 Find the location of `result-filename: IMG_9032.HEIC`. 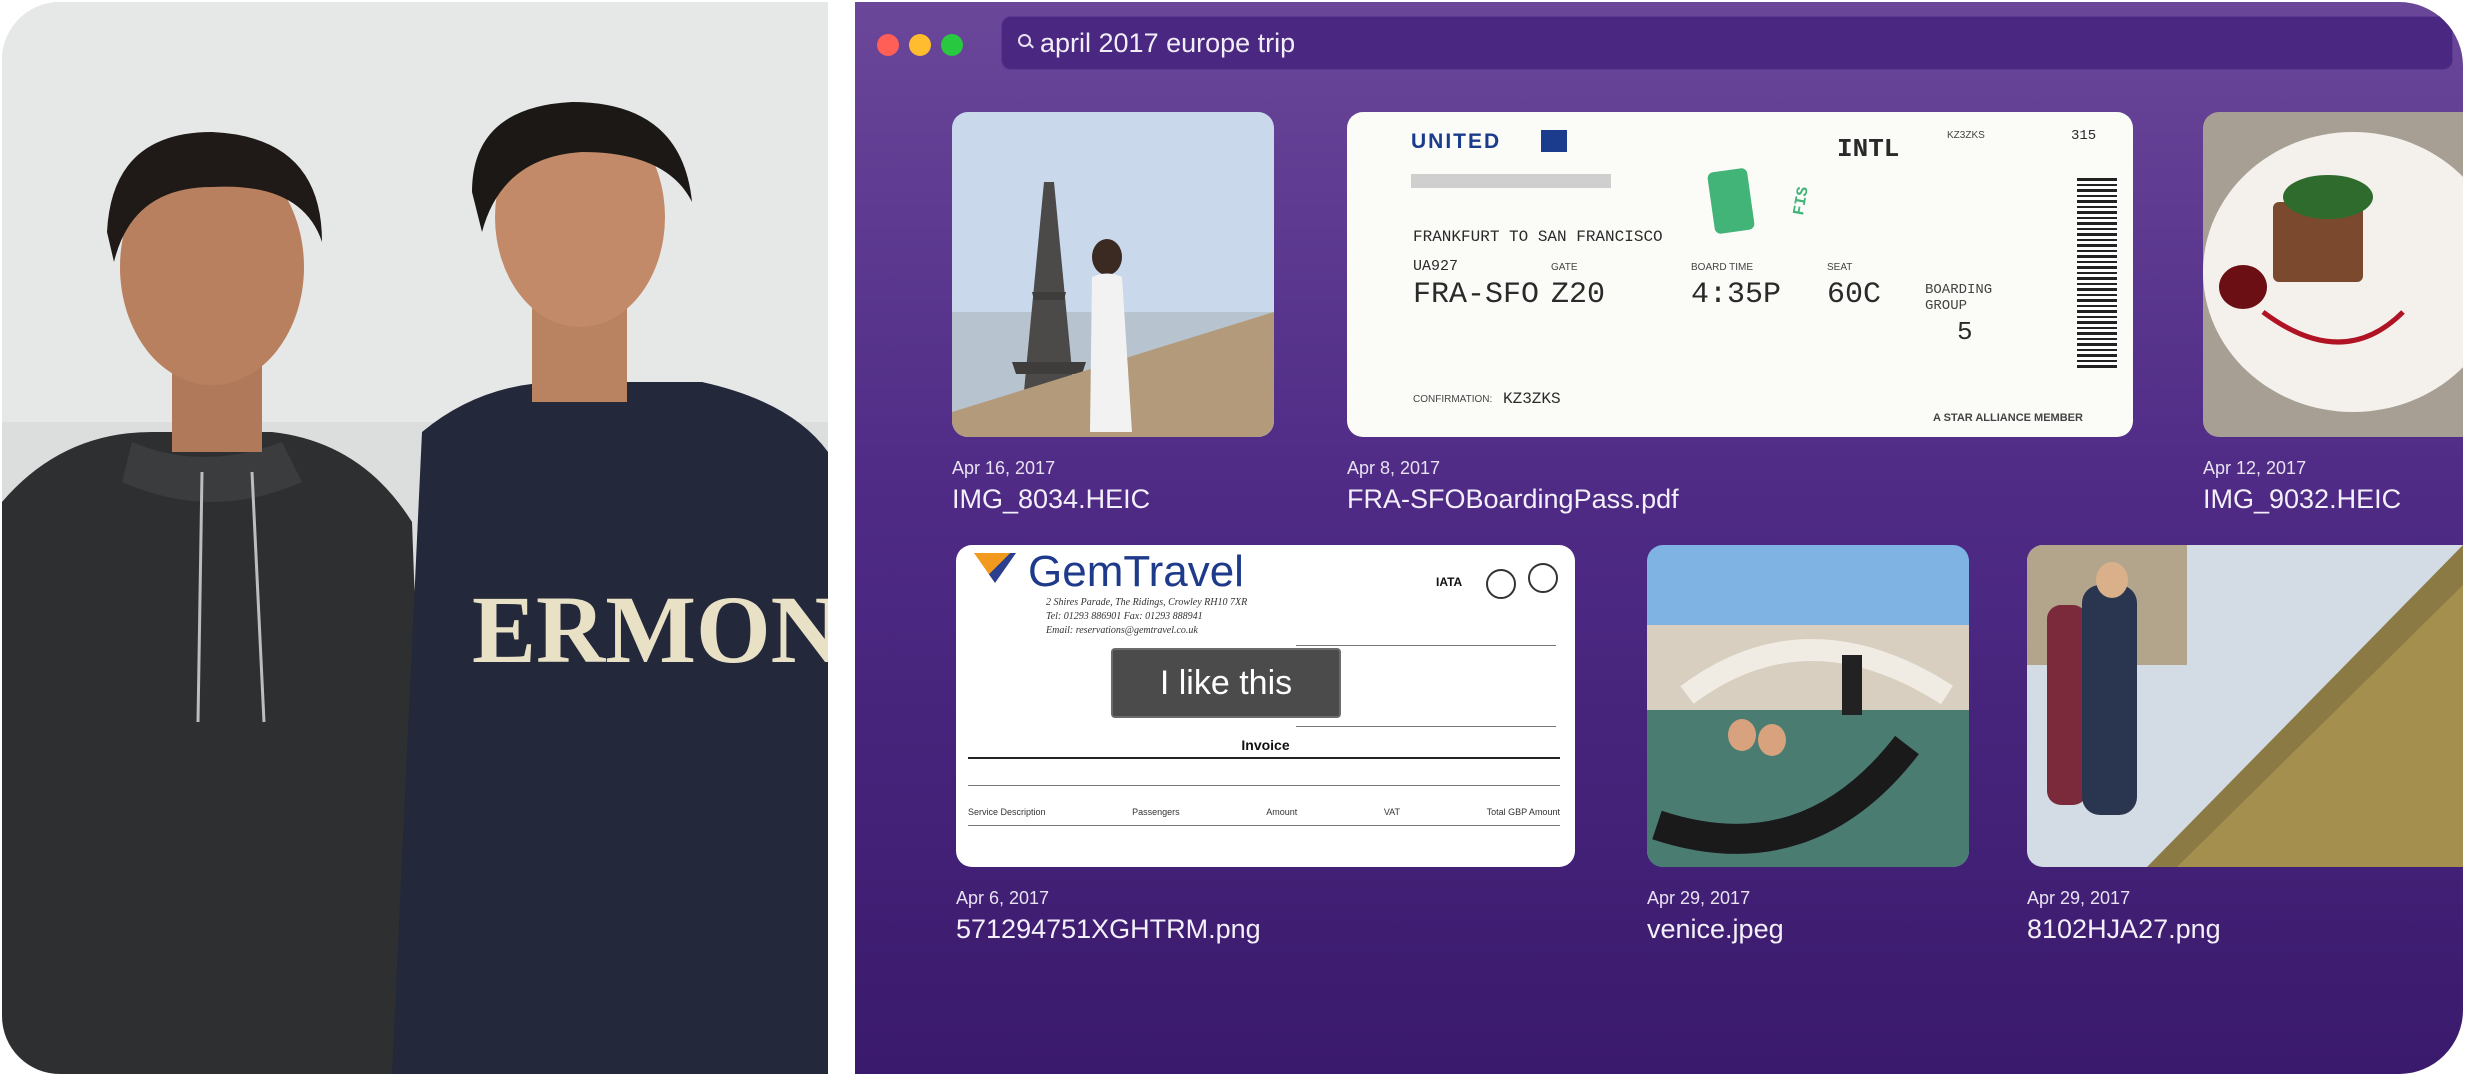

result-filename: IMG_9032.HEIC is located at coordinates (2302, 499).